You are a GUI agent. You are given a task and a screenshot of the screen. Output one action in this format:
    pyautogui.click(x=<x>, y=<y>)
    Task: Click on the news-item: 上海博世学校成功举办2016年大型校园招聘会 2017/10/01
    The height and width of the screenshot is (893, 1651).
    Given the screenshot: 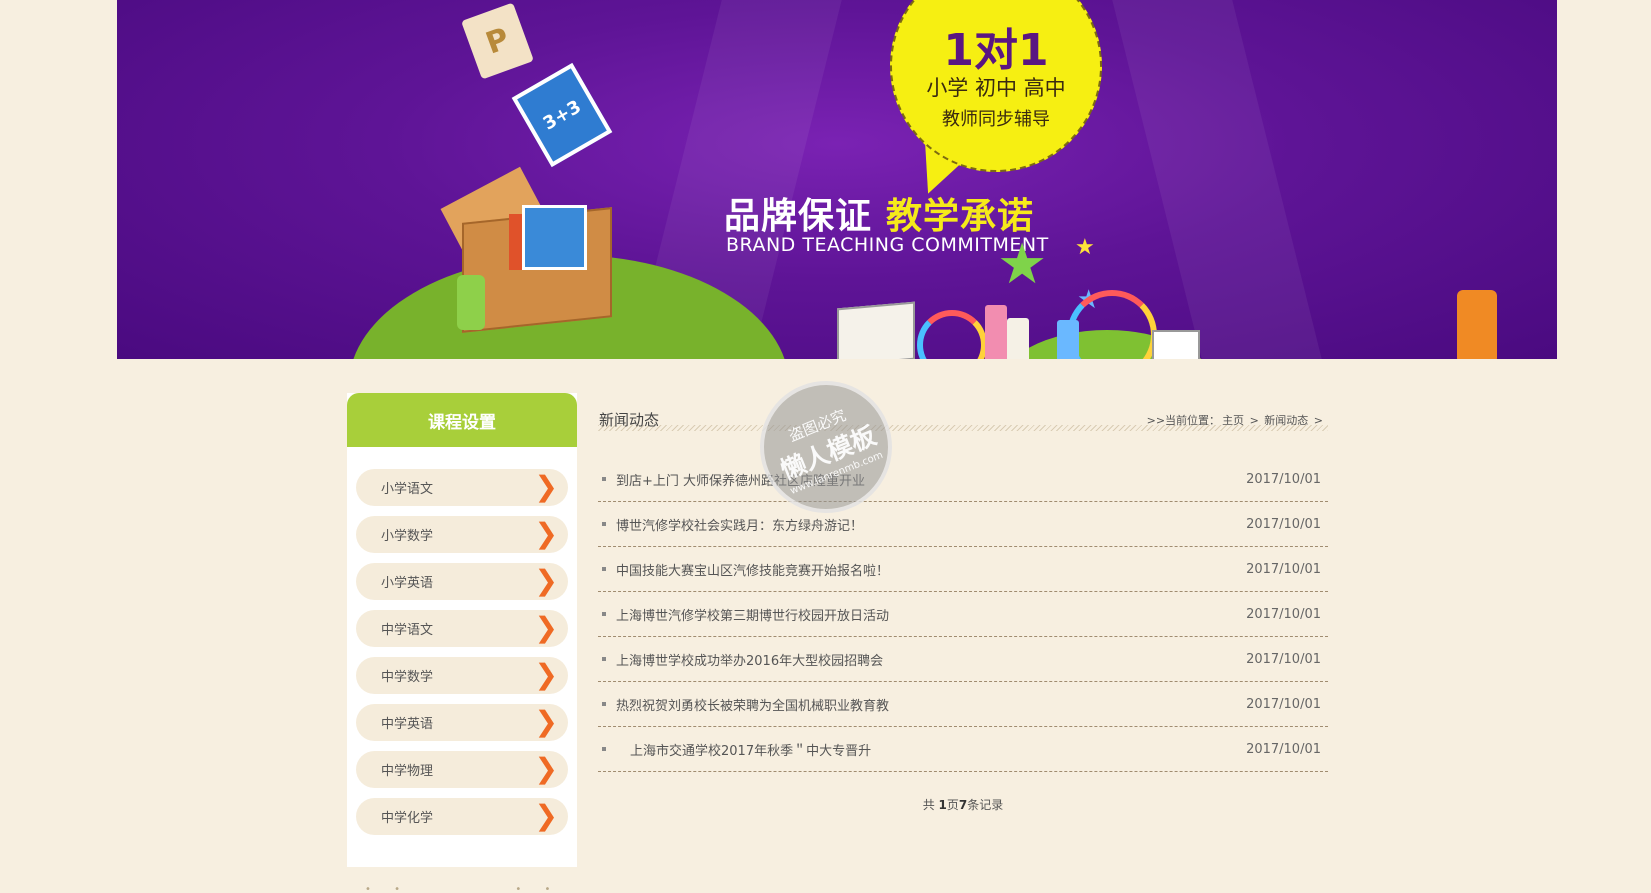 What is the action you would take?
    pyautogui.click(x=963, y=659)
    